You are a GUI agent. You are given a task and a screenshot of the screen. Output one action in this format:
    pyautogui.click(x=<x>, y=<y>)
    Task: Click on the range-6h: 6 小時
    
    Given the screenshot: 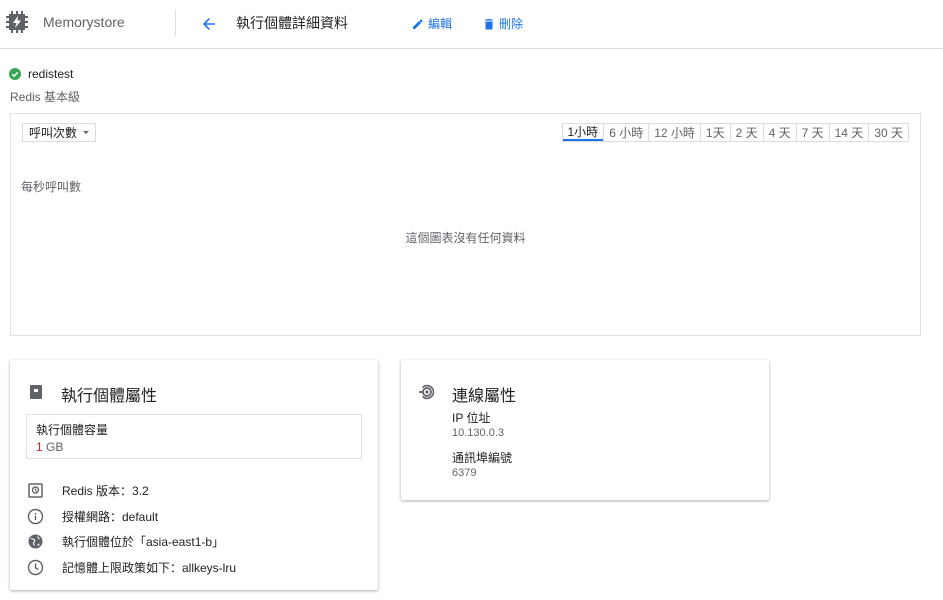 What is the action you would take?
    pyautogui.click(x=625, y=132)
    